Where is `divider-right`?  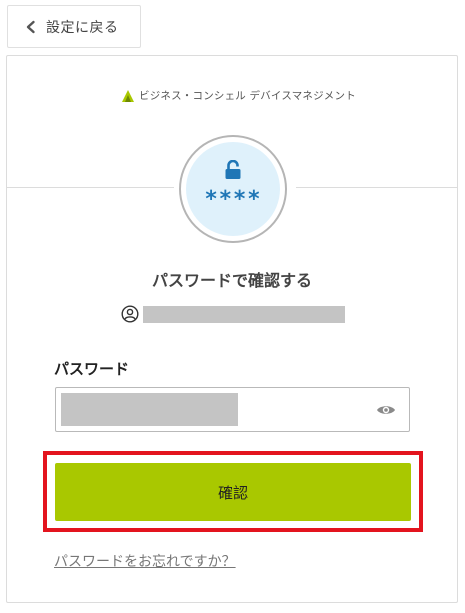
divider-right is located at coordinates (377, 187).